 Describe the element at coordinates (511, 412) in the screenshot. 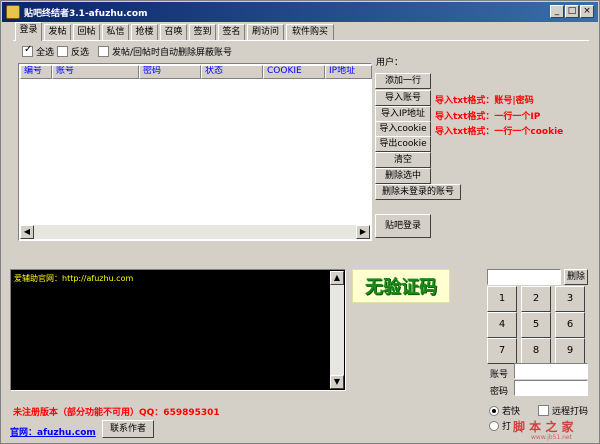

I see `ruokuai-label: 若快` at that location.